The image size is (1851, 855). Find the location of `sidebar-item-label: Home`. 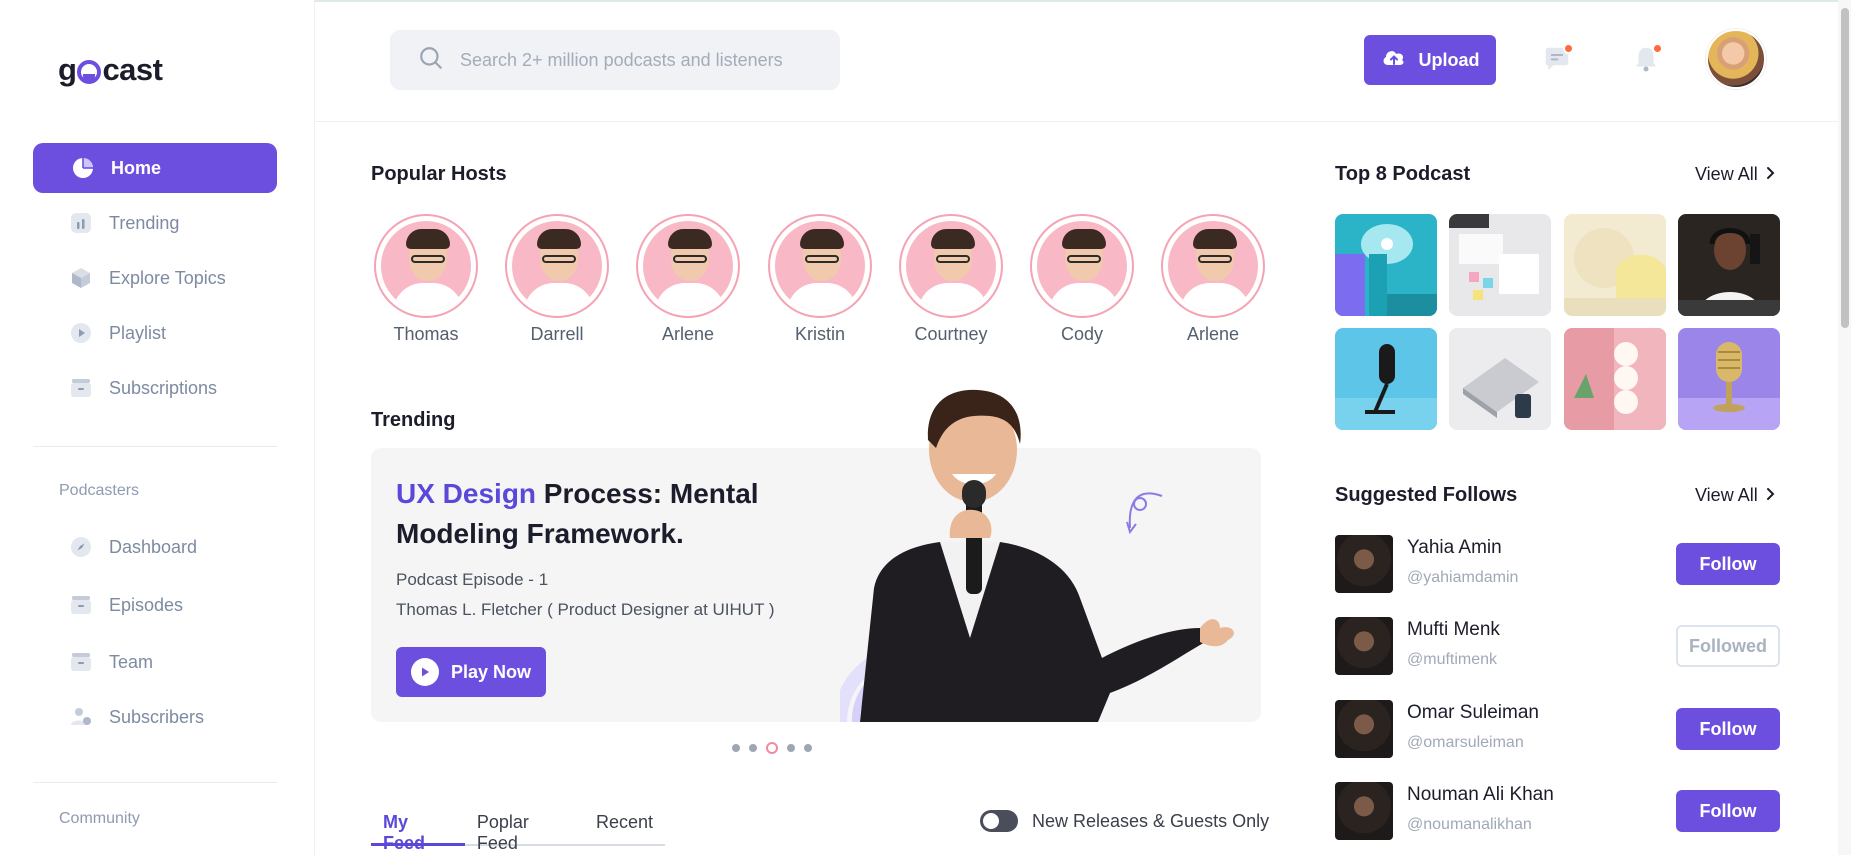

sidebar-item-label: Home is located at coordinates (136, 167).